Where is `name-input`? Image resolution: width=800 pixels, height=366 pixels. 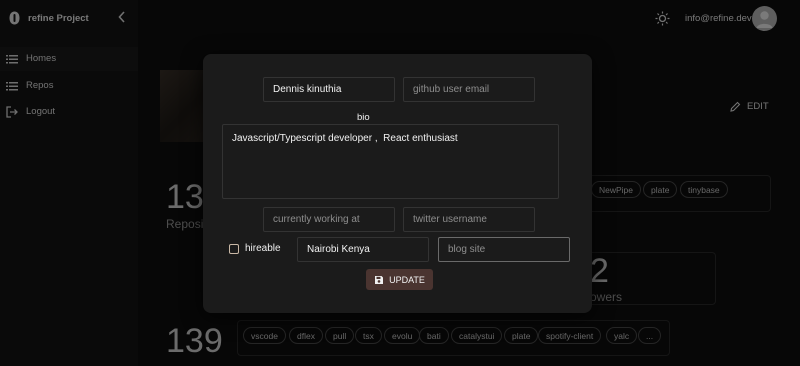 name-input is located at coordinates (329, 89).